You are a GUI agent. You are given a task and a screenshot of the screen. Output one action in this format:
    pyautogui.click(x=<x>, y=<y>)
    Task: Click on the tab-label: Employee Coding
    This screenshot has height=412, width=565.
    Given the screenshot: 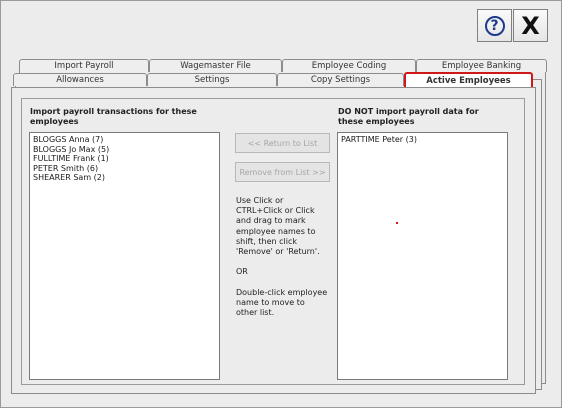 What is the action you would take?
    pyautogui.click(x=349, y=66)
    